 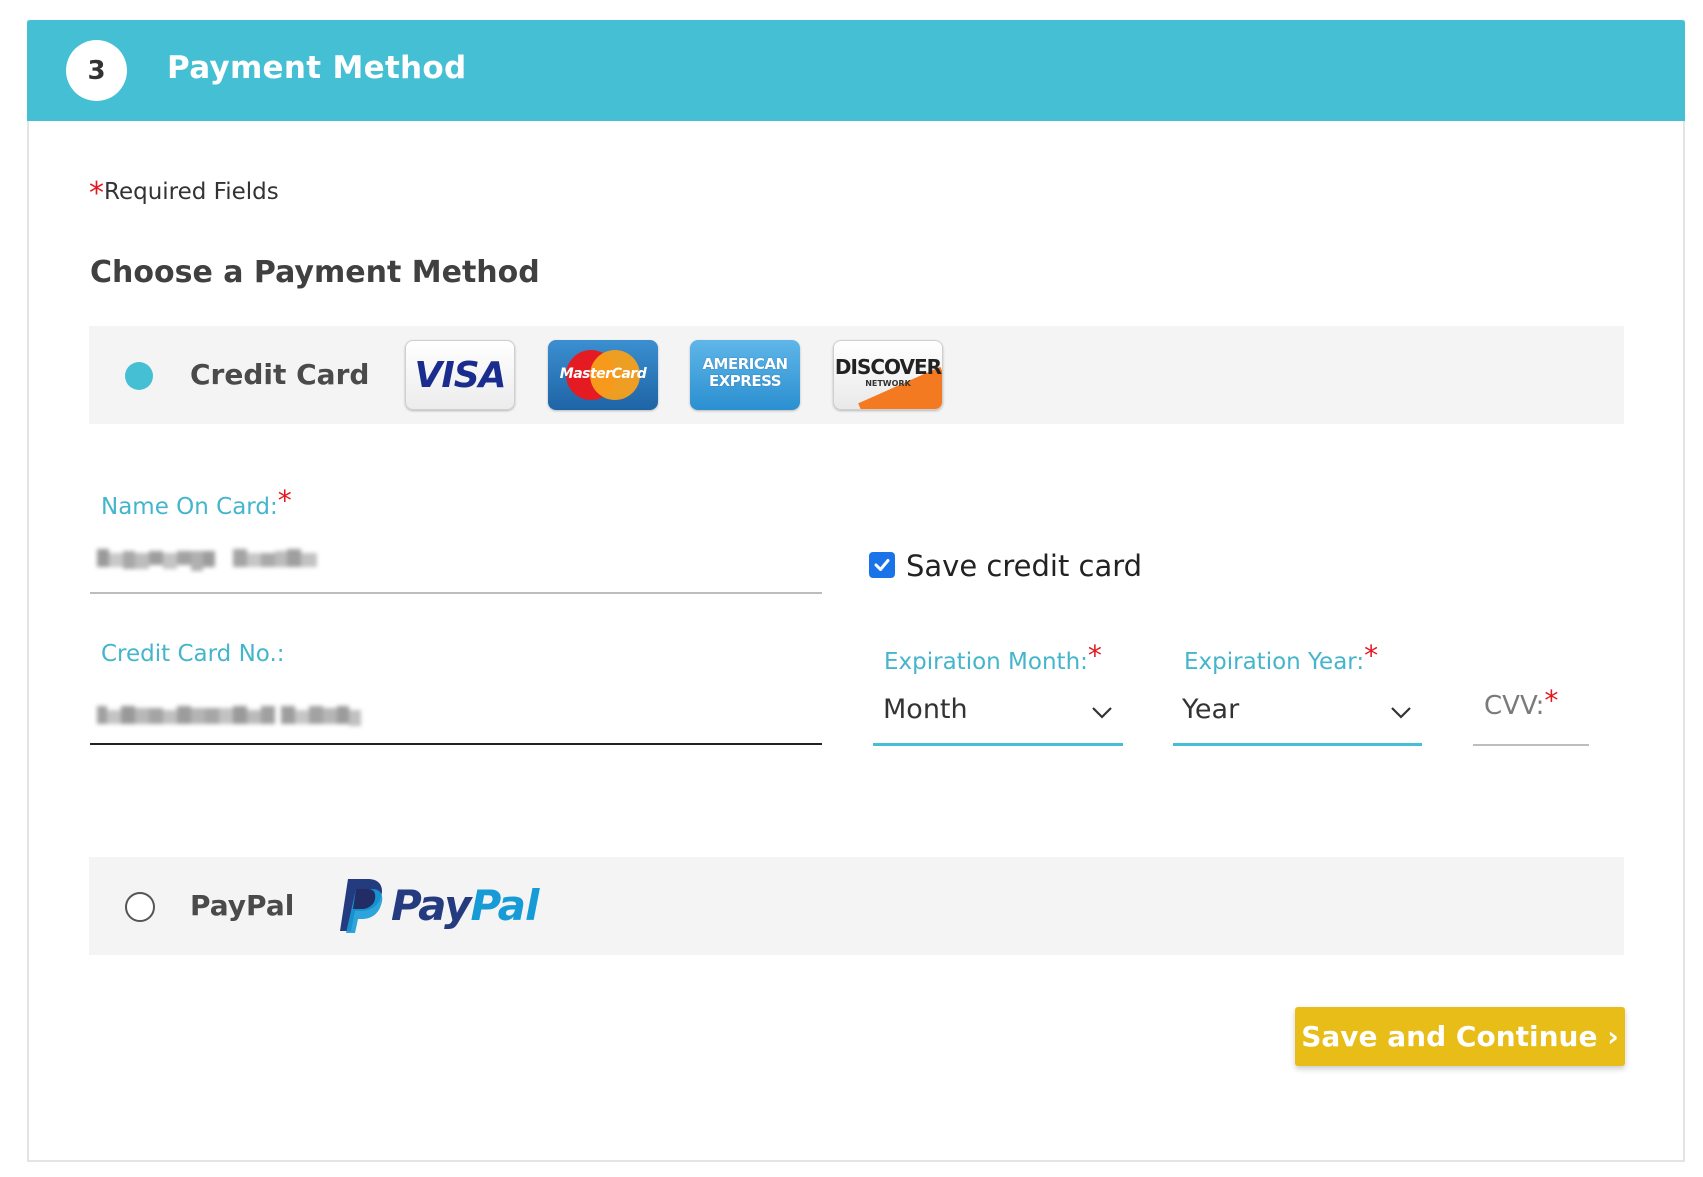 I want to click on section-header: 3 Payment Method, so click(x=856, y=70).